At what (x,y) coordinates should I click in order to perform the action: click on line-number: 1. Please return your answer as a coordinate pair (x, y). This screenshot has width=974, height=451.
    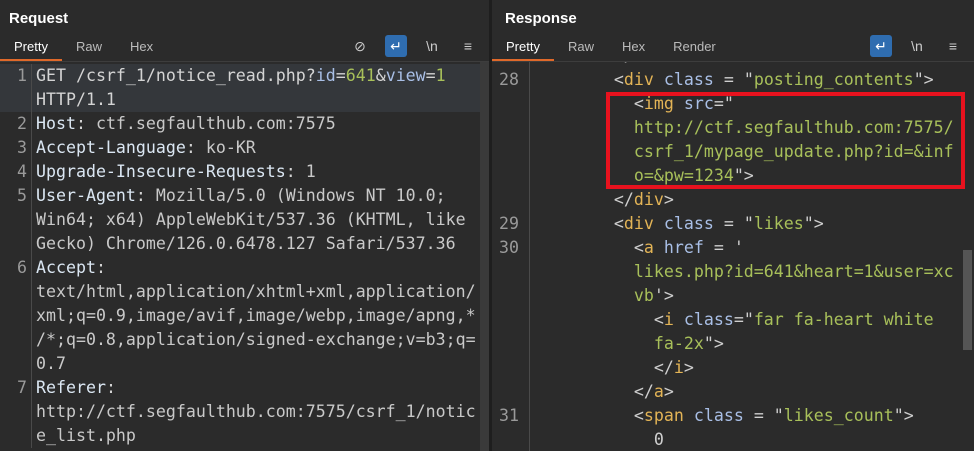
    Looking at the image, I should click on (16, 76).